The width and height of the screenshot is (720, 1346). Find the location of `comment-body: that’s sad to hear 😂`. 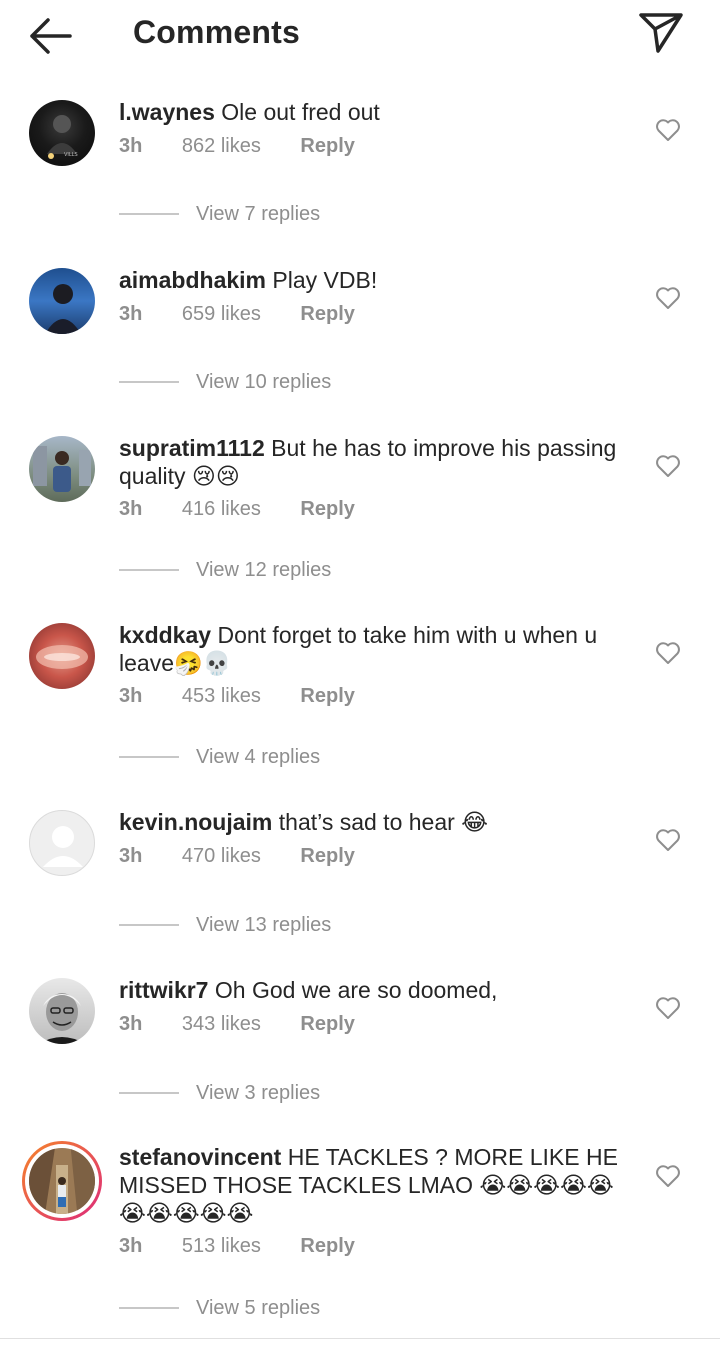

comment-body: that’s sad to hear 😂 is located at coordinates (383, 822).